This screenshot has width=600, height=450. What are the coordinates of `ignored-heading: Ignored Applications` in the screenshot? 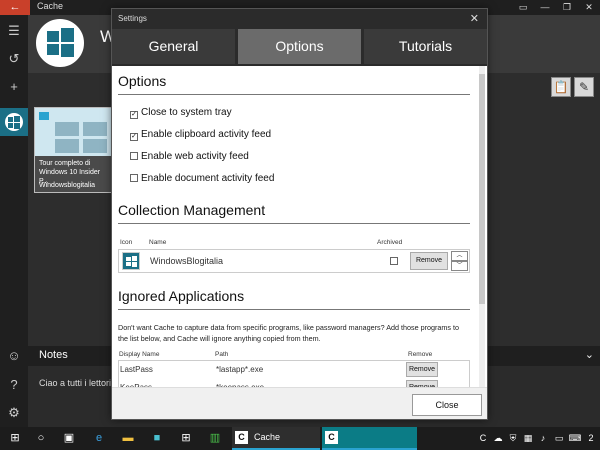 It's located at (181, 296).